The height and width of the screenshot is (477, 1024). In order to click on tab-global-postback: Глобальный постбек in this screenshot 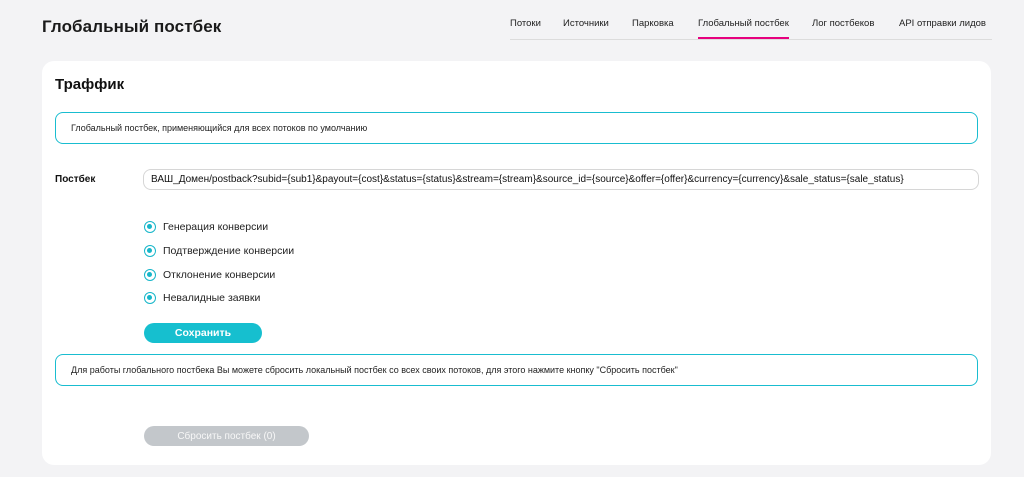, I will do `click(743, 28)`.